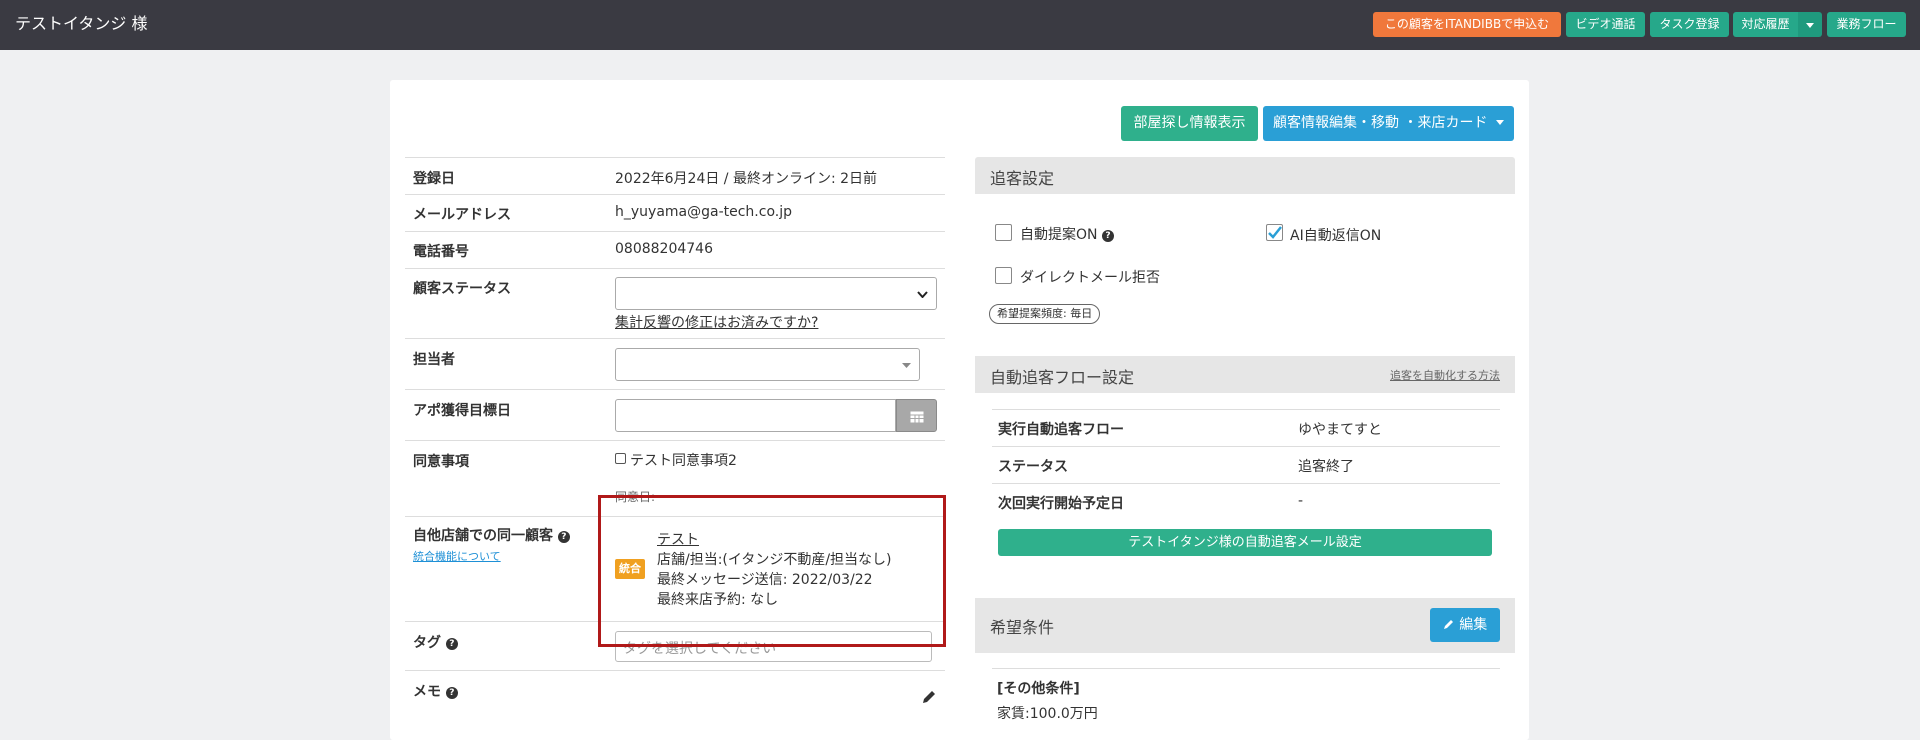  I want to click on tags-label: タグ ?, so click(435, 642).